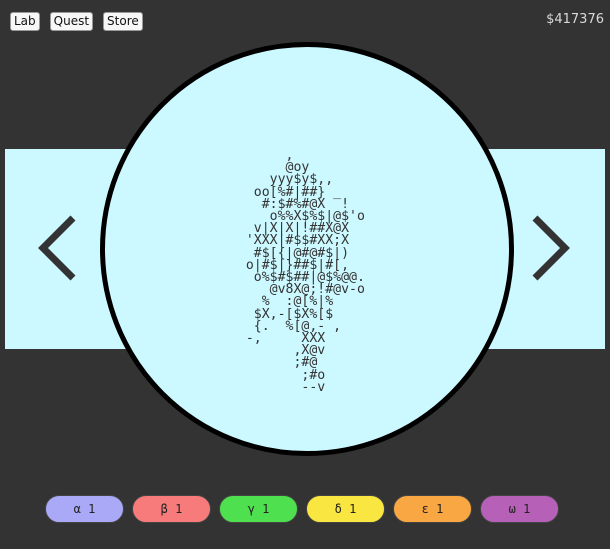 The height and width of the screenshot is (549, 610). I want to click on resource-omega-button: ω 1, so click(519, 509).